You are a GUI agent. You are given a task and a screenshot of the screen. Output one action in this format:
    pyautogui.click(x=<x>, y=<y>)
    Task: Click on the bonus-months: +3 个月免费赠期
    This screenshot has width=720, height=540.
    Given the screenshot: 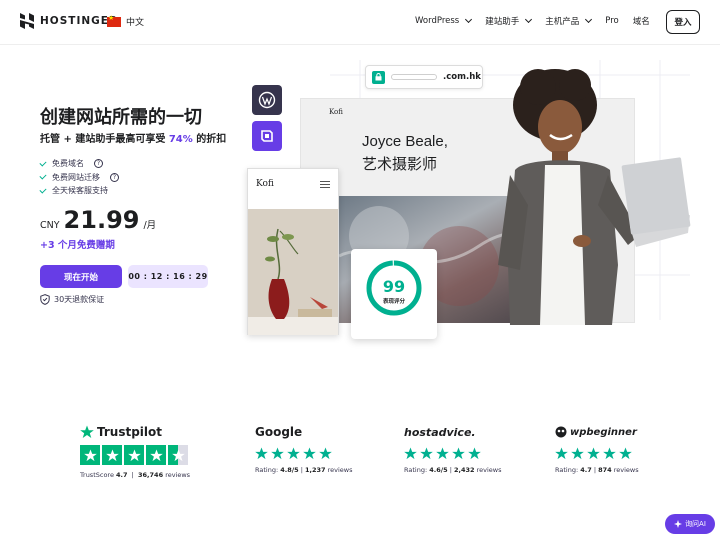 What is the action you would take?
    pyautogui.click(x=77, y=245)
    